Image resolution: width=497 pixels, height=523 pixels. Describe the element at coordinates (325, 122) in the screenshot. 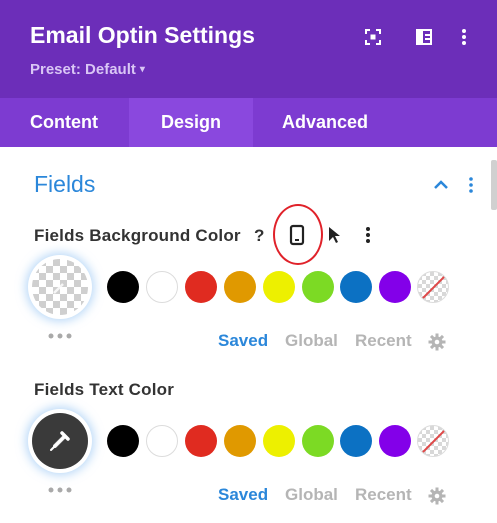

I see `tab-advanced: Advanced` at that location.